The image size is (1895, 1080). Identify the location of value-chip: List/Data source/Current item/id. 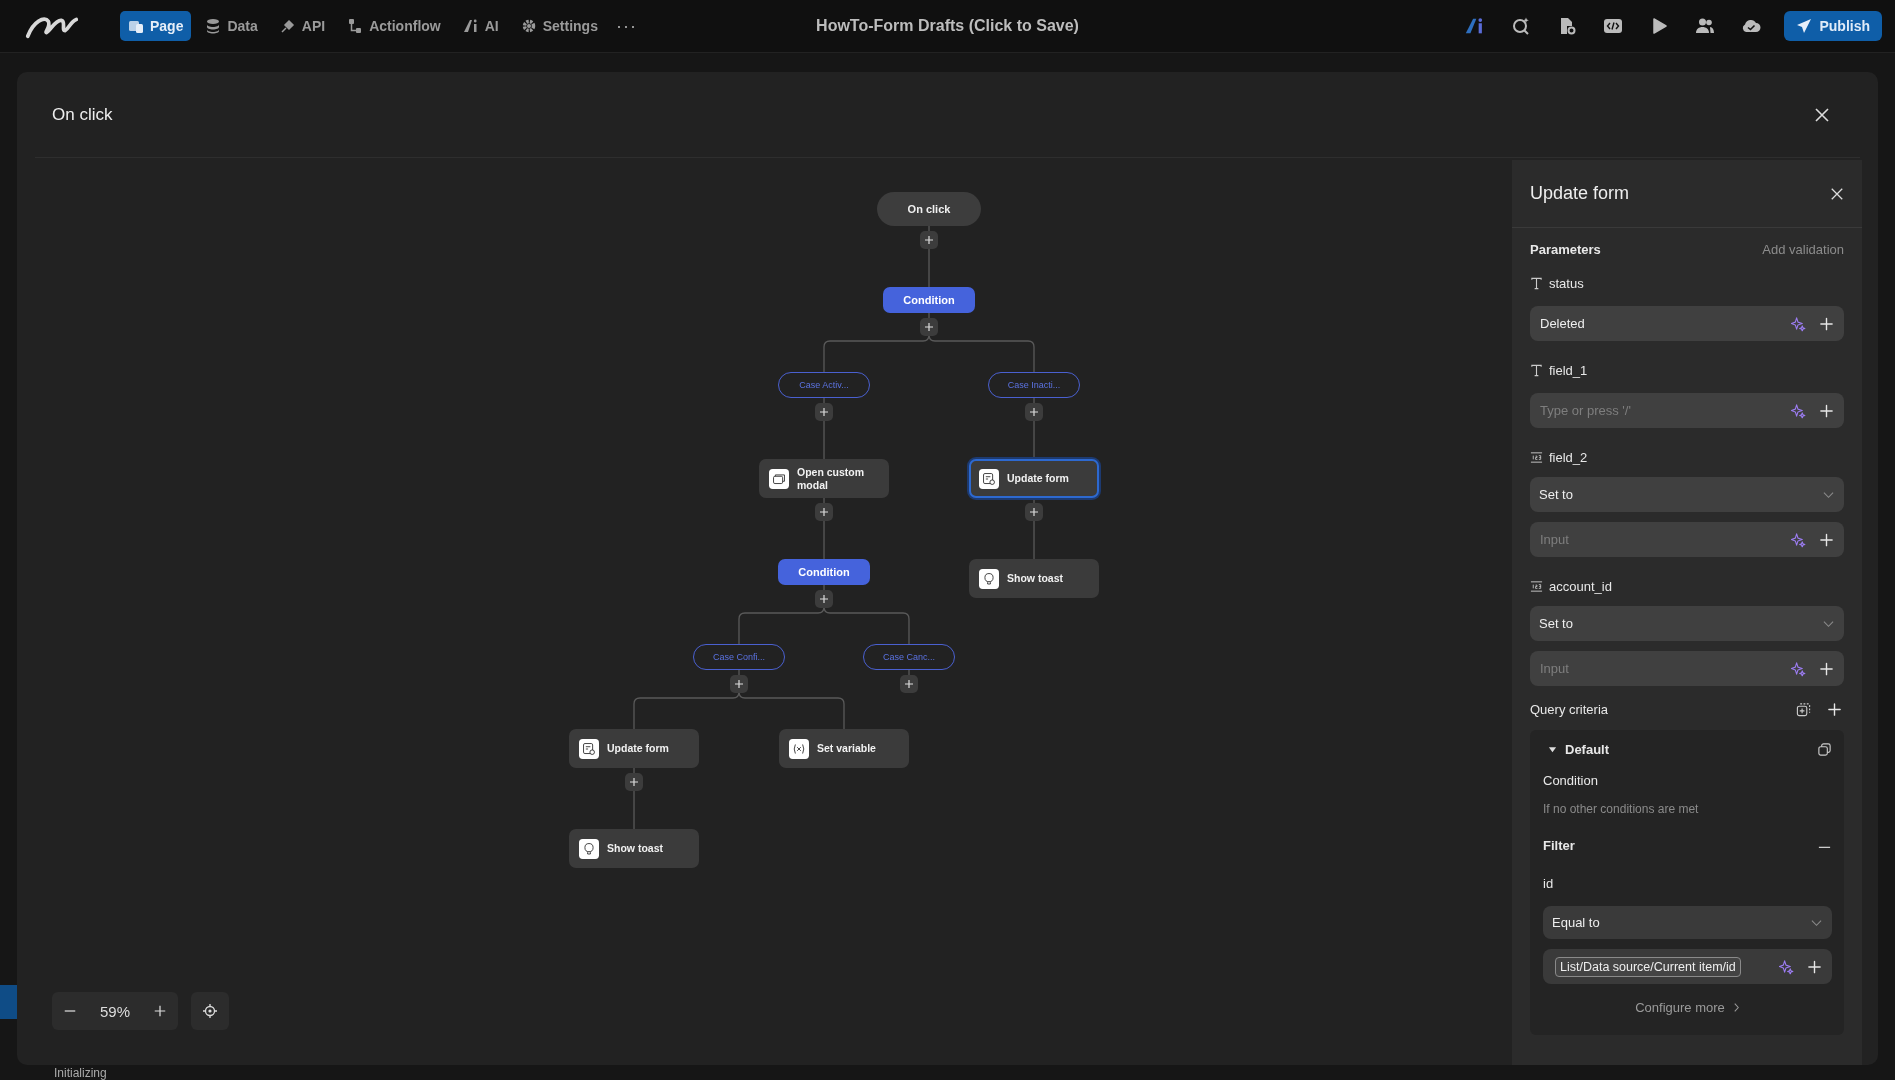
(1648, 966).